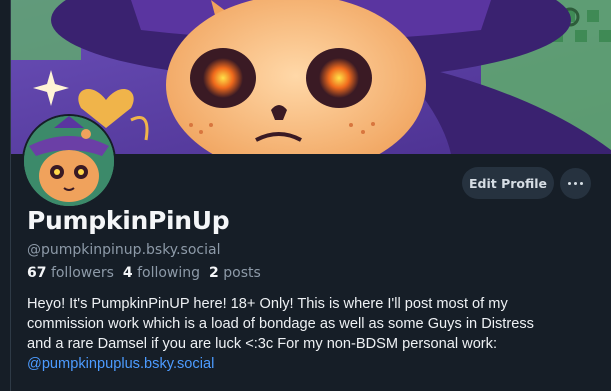  I want to click on posts-stat: 2 posts, so click(235, 273).